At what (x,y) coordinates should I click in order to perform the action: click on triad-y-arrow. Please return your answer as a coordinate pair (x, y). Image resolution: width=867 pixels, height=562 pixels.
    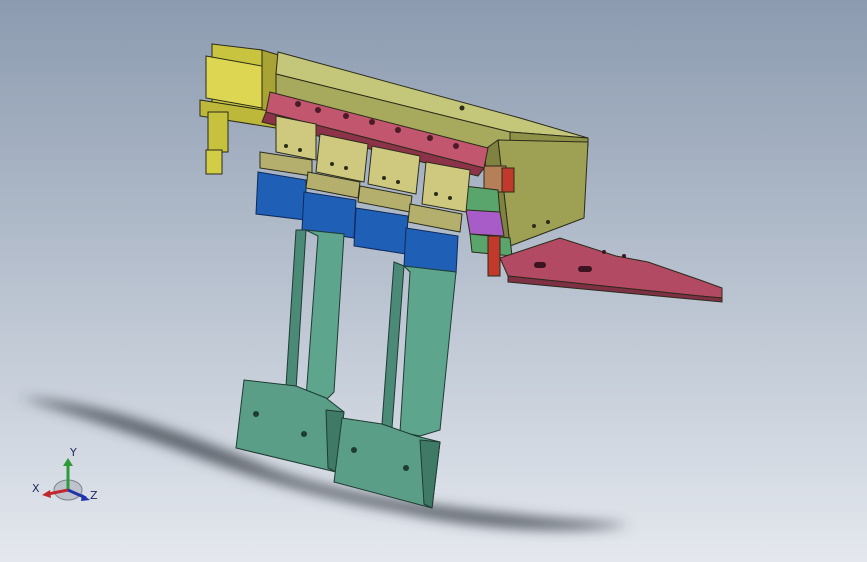
    Looking at the image, I should click on (68, 462).